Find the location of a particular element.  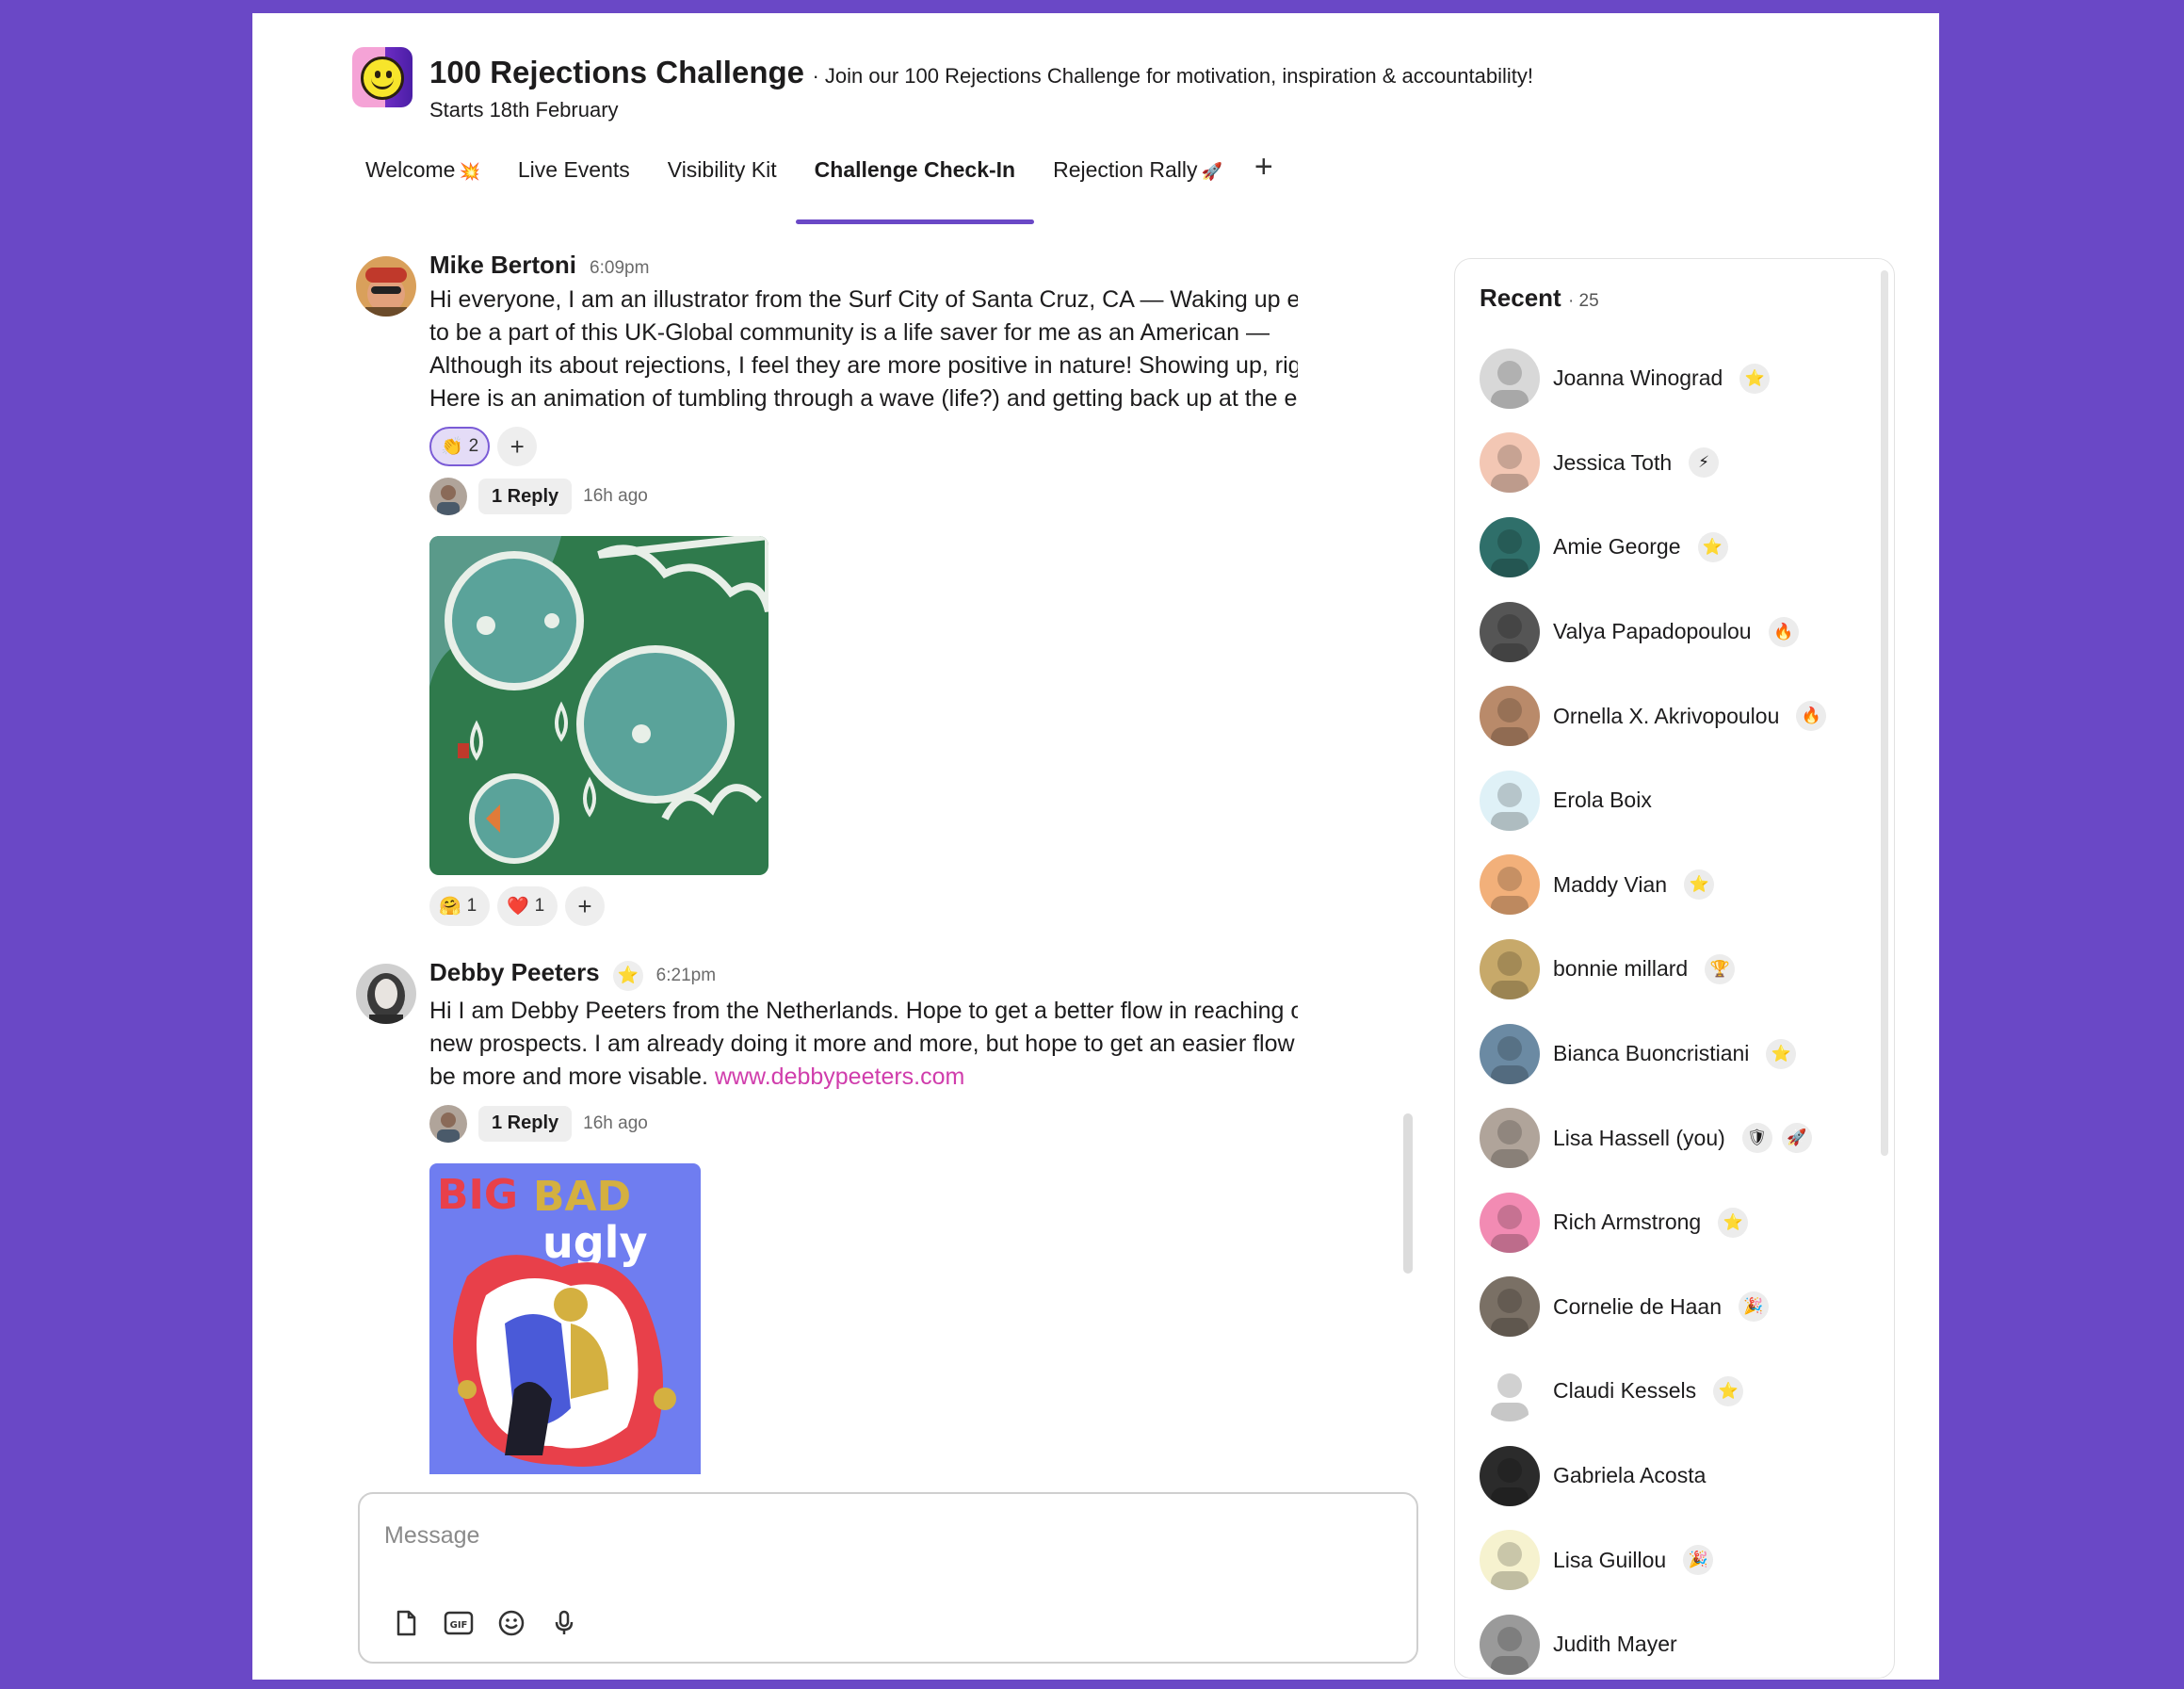

member-badges: ⚡ is located at coordinates (1702, 463).